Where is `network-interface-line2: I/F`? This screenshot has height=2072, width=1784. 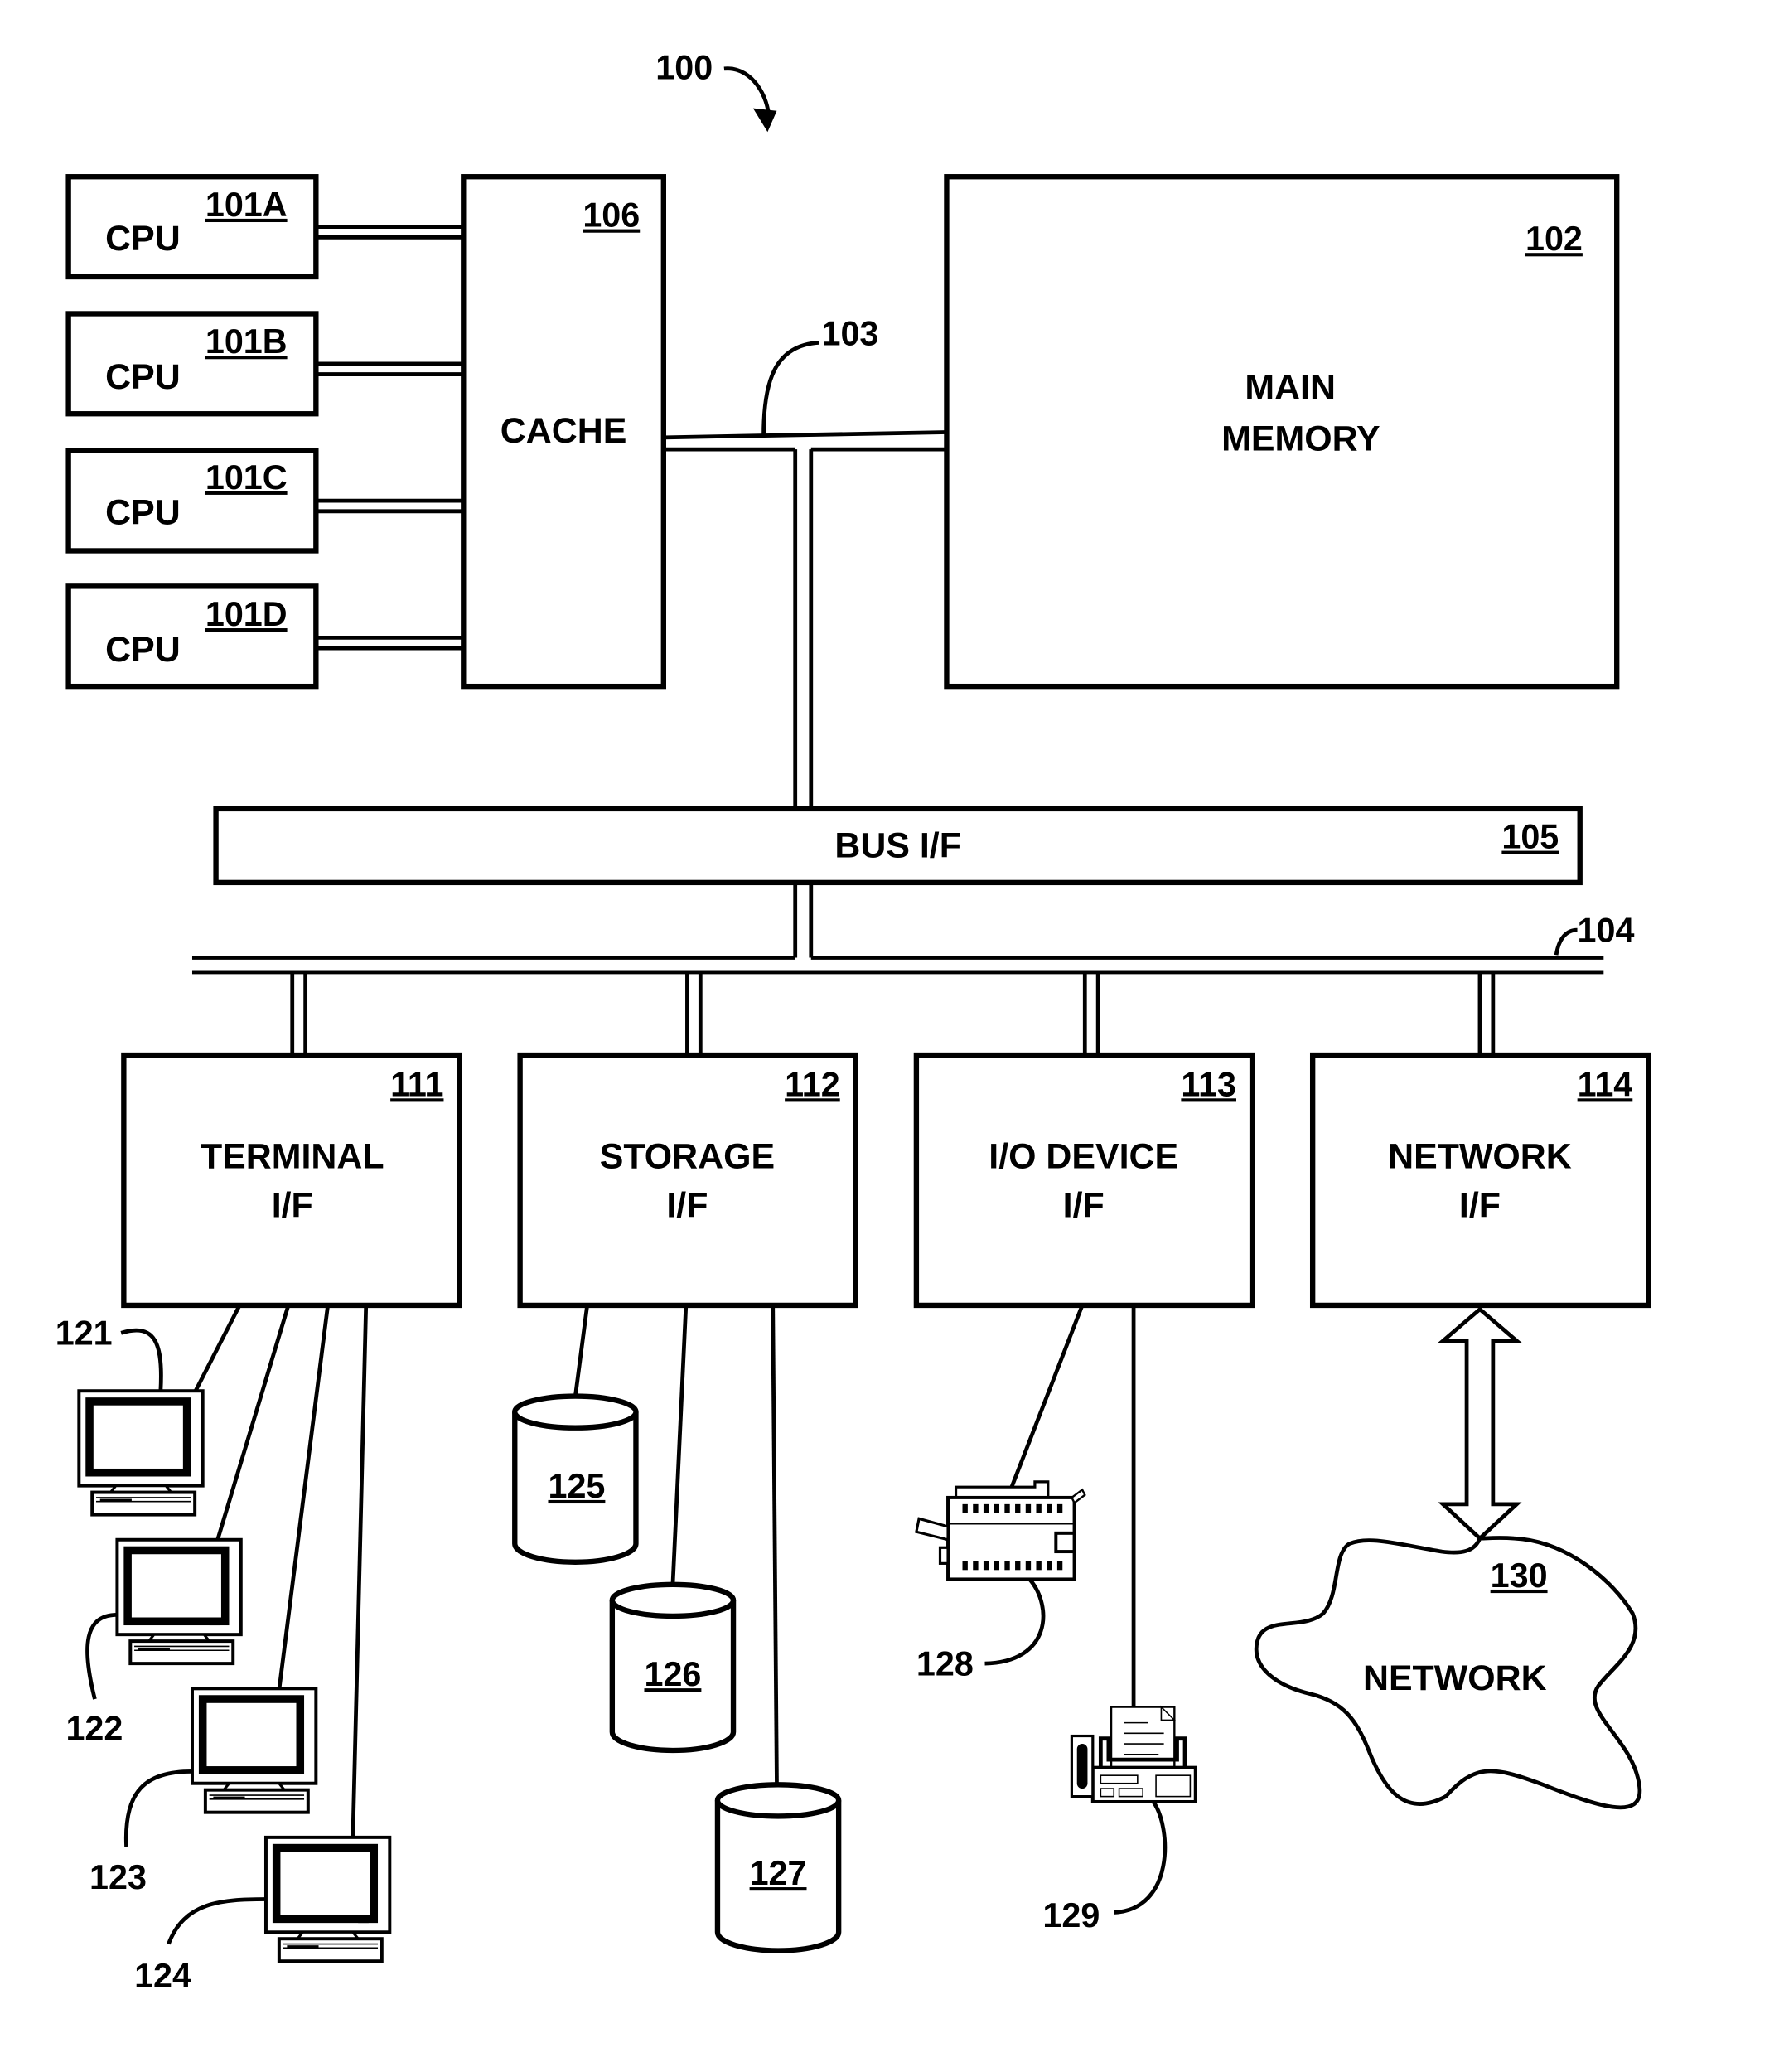
network-interface-line2: I/F is located at coordinates (1480, 1205).